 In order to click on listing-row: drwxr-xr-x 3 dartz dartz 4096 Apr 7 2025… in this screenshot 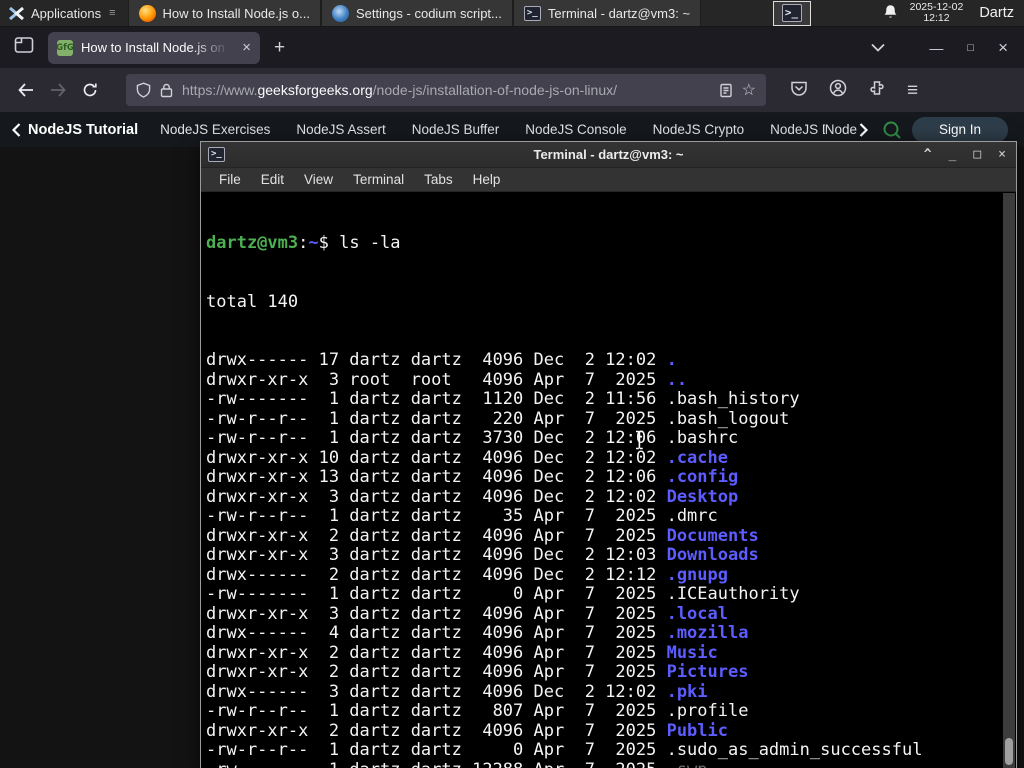, I will do `click(467, 613)`.